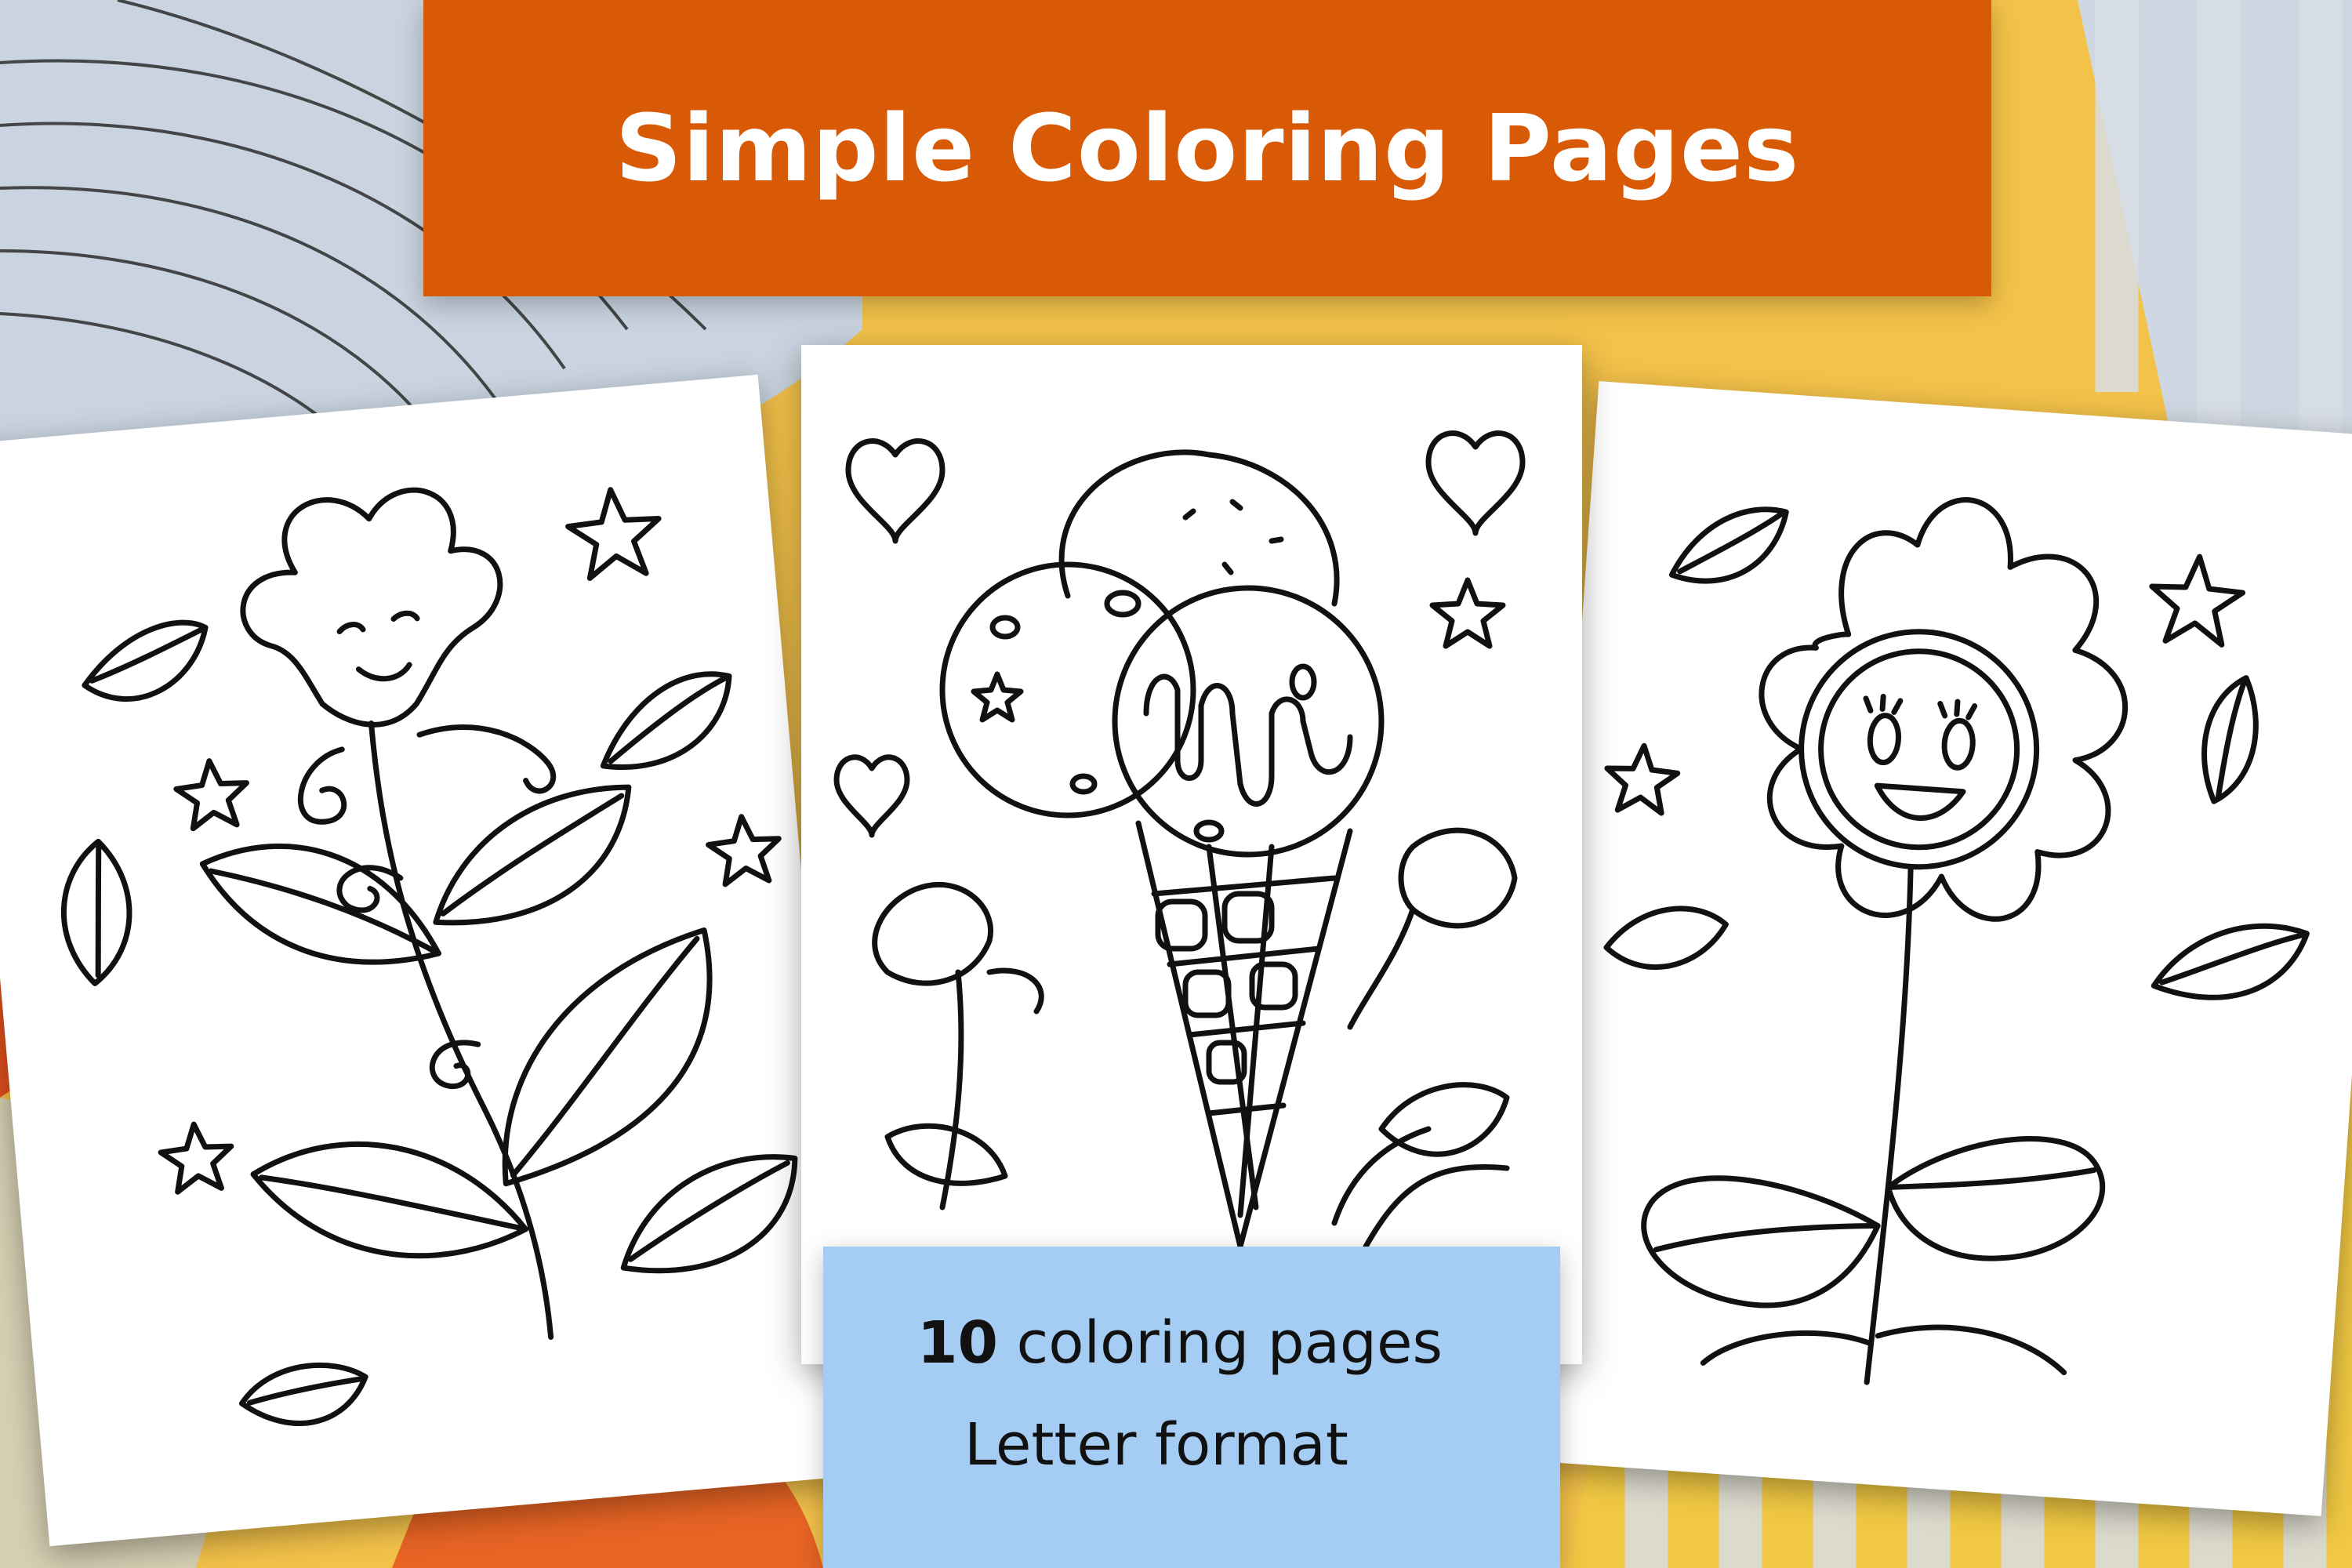  What do you see at coordinates (957, 1343) in the screenshot?
I see `page-count: 10` at bounding box center [957, 1343].